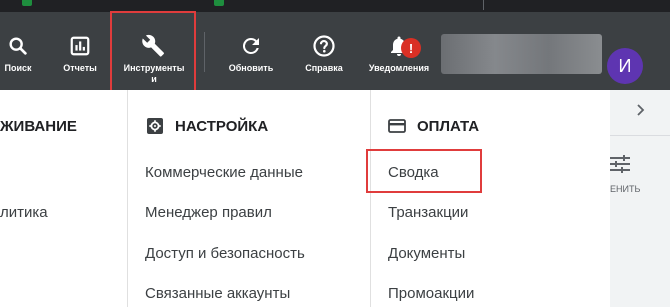  Describe the element at coordinates (324, 68) in the screenshot. I see `help-label: Справка` at that location.